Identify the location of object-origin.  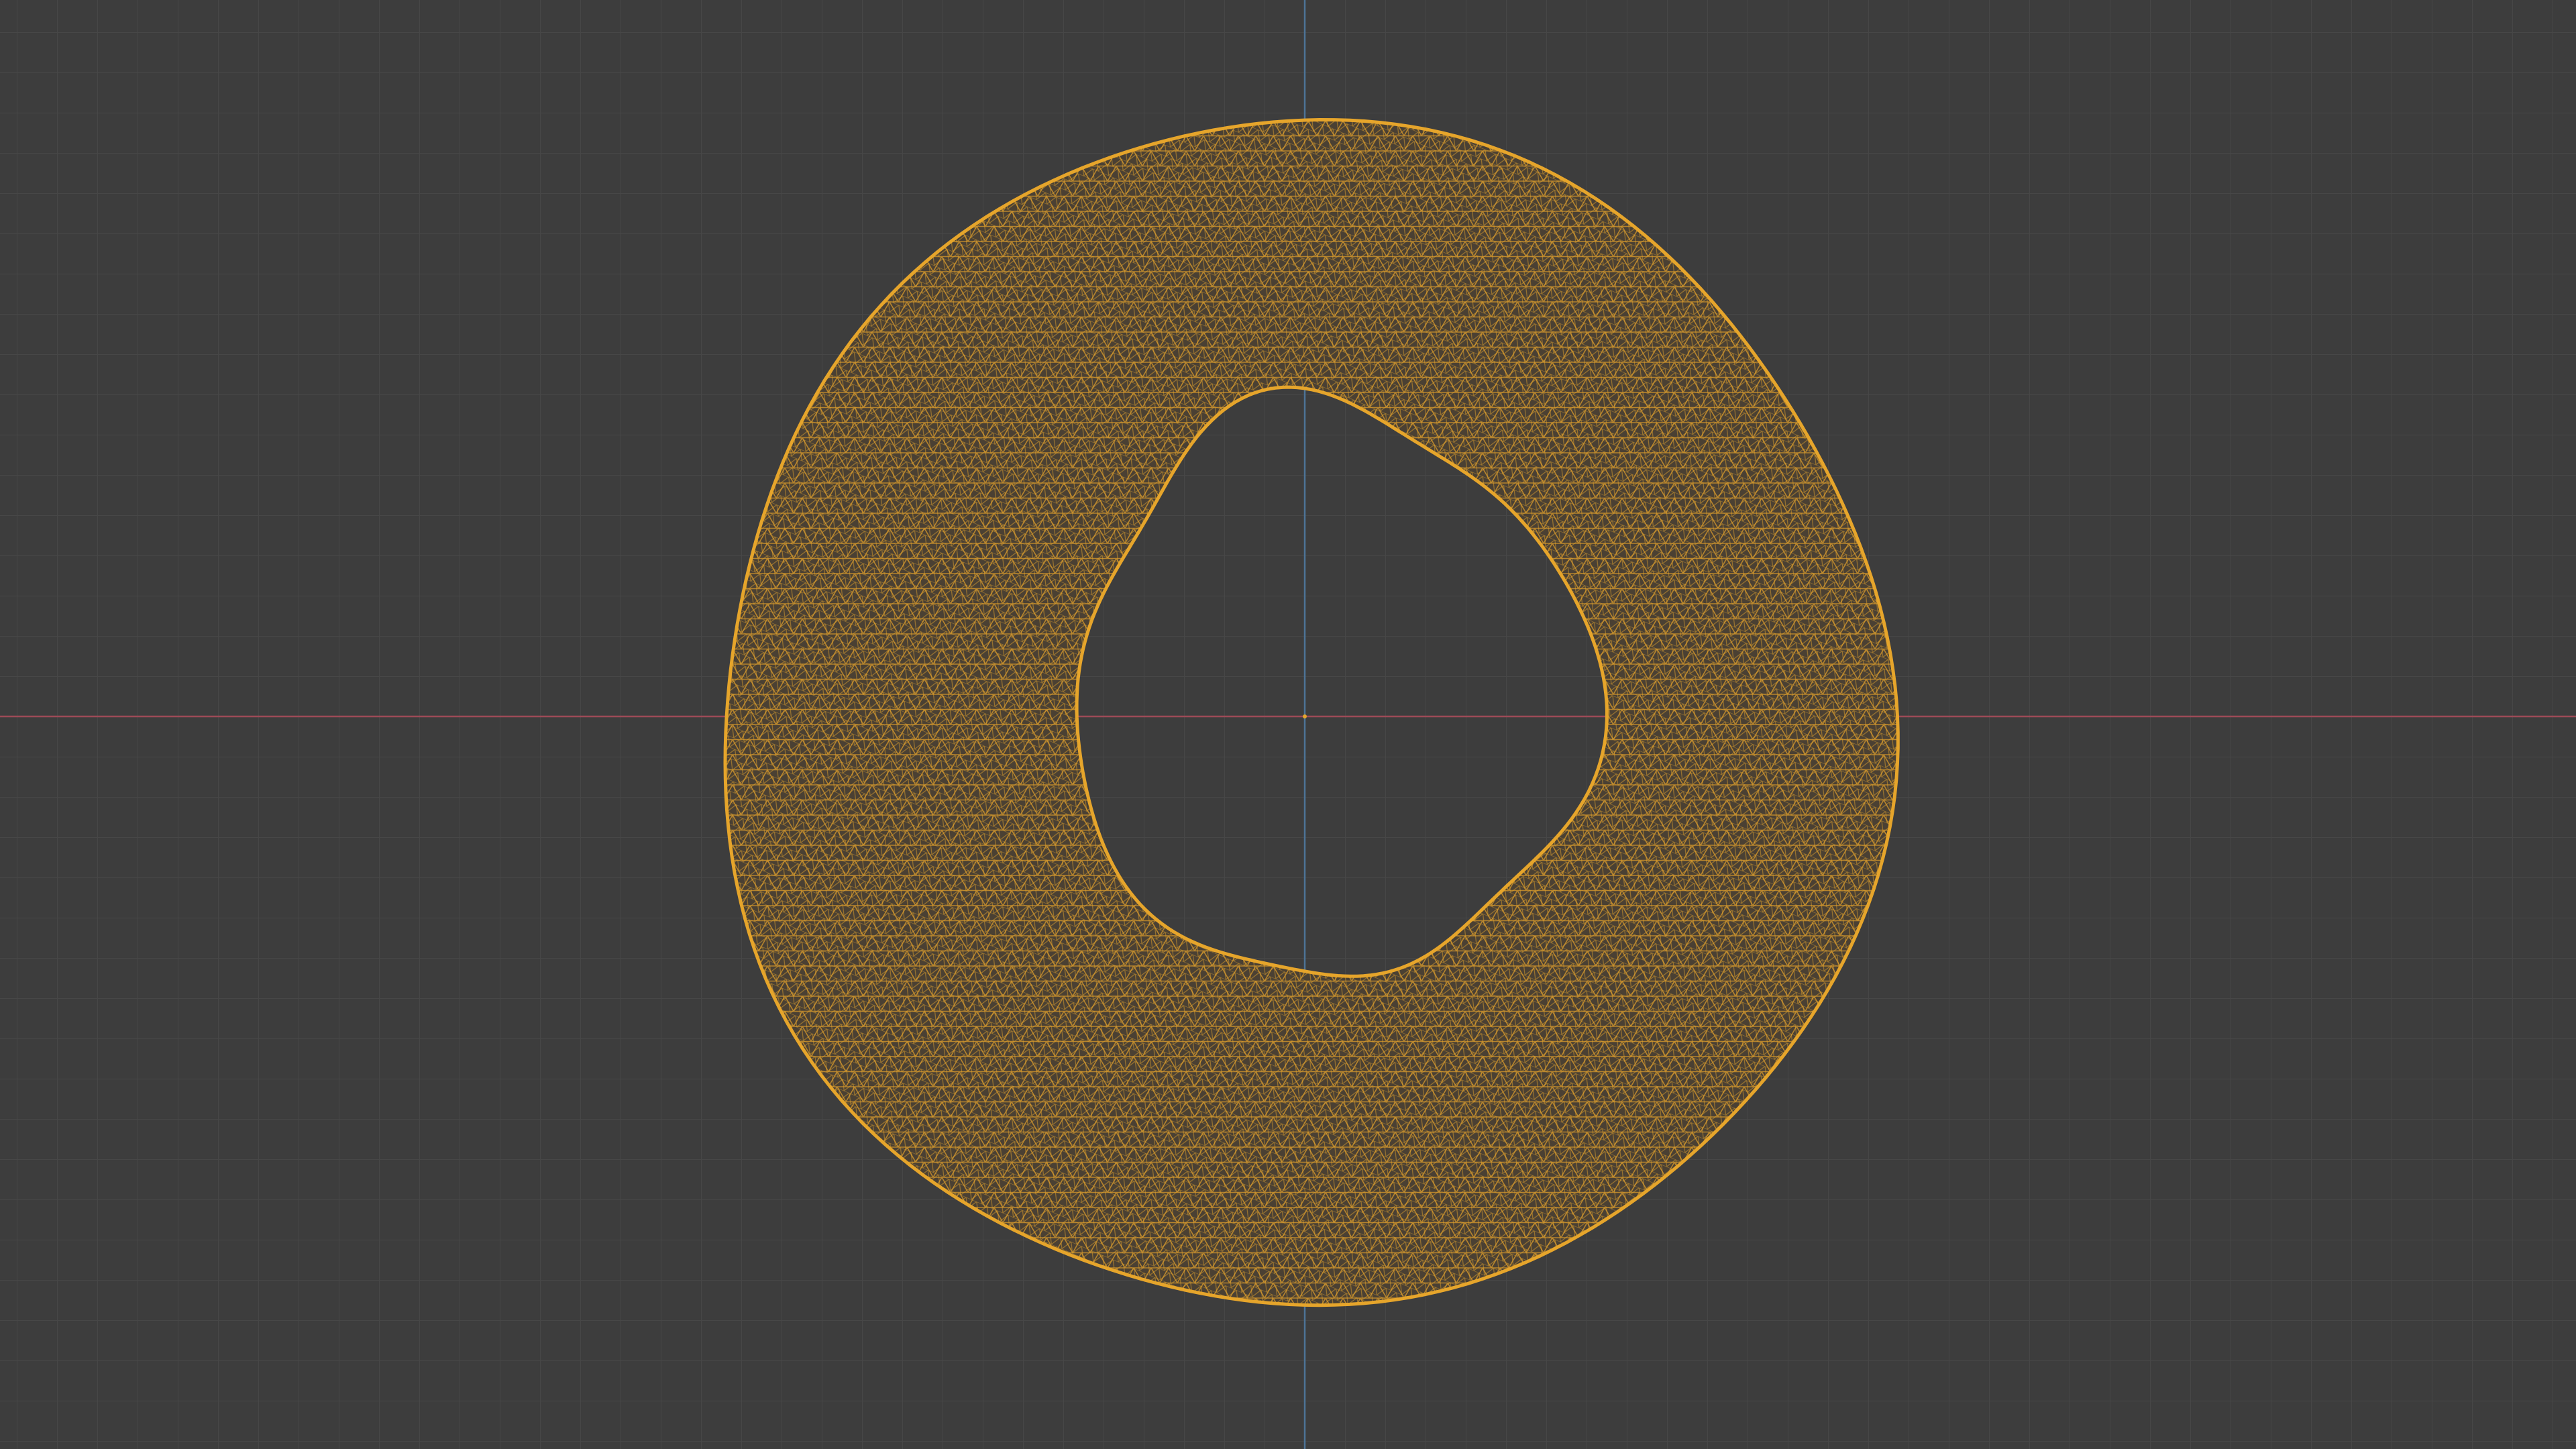
(1305, 716).